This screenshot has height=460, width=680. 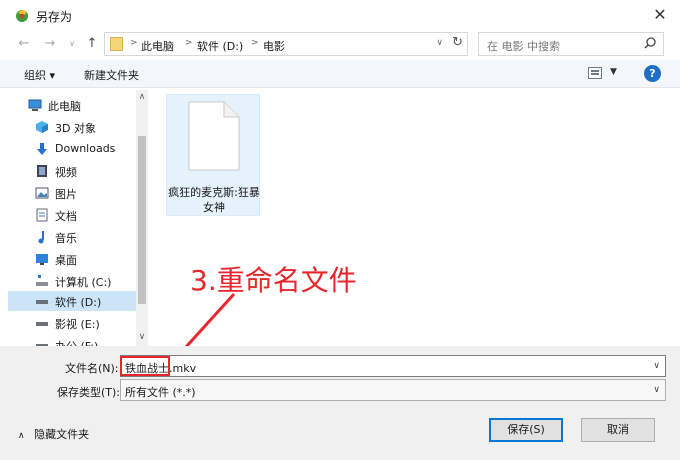 I want to click on window-title: 另存为, so click(x=54, y=17).